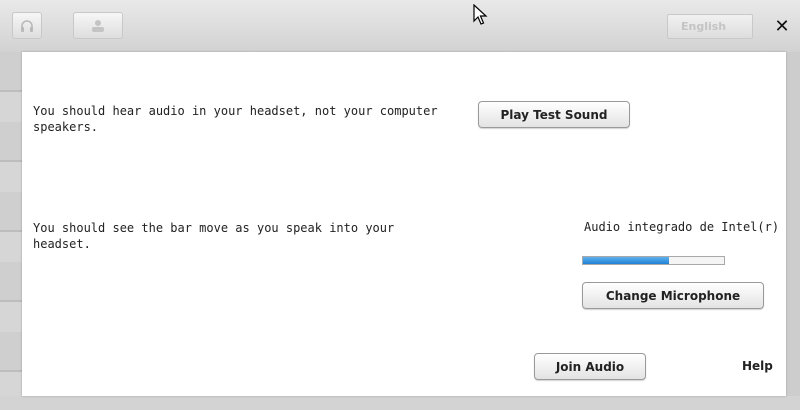  What do you see at coordinates (626, 260) in the screenshot?
I see `microphone-level-fill` at bounding box center [626, 260].